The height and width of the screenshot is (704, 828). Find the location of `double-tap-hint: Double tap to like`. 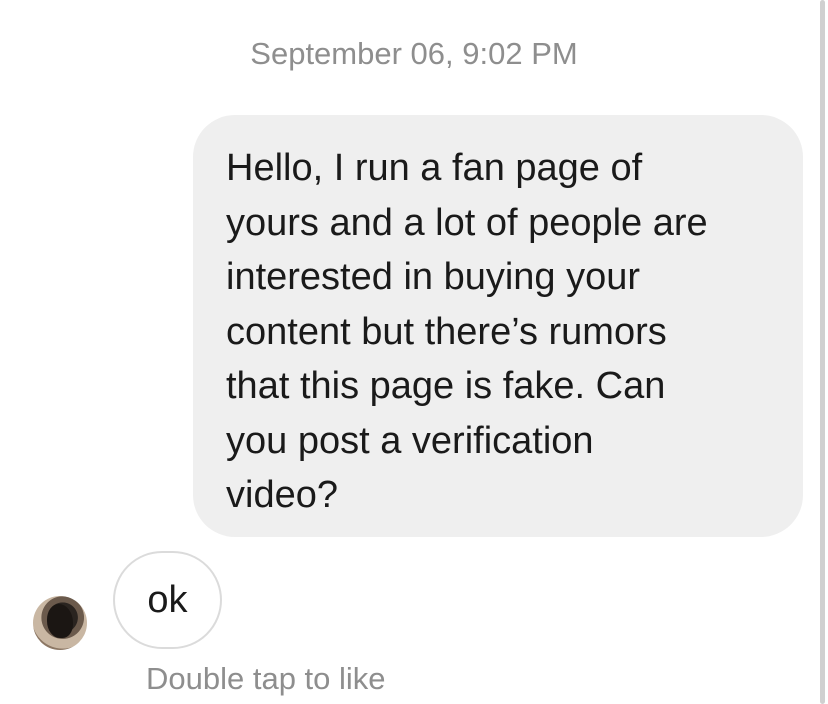

double-tap-hint: Double tap to like is located at coordinates (266, 678).